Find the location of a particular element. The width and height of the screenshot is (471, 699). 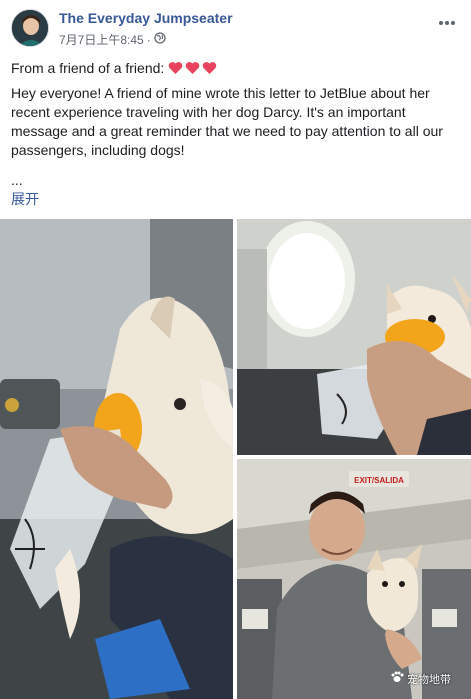

post-meta: 7月7日上午8:45 · is located at coordinates (112, 39).